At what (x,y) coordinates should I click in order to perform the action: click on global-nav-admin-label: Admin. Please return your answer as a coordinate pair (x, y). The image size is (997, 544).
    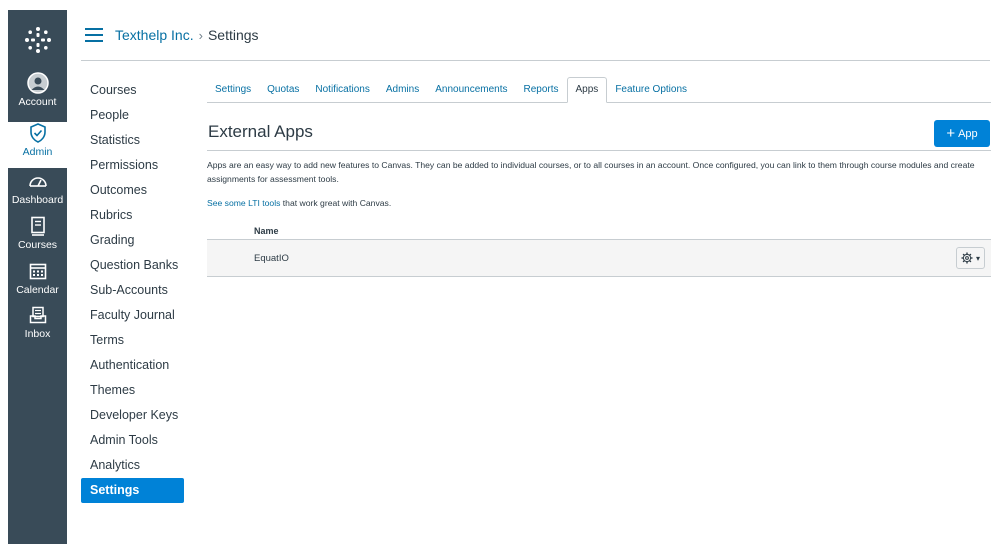
    Looking at the image, I should click on (37, 152).